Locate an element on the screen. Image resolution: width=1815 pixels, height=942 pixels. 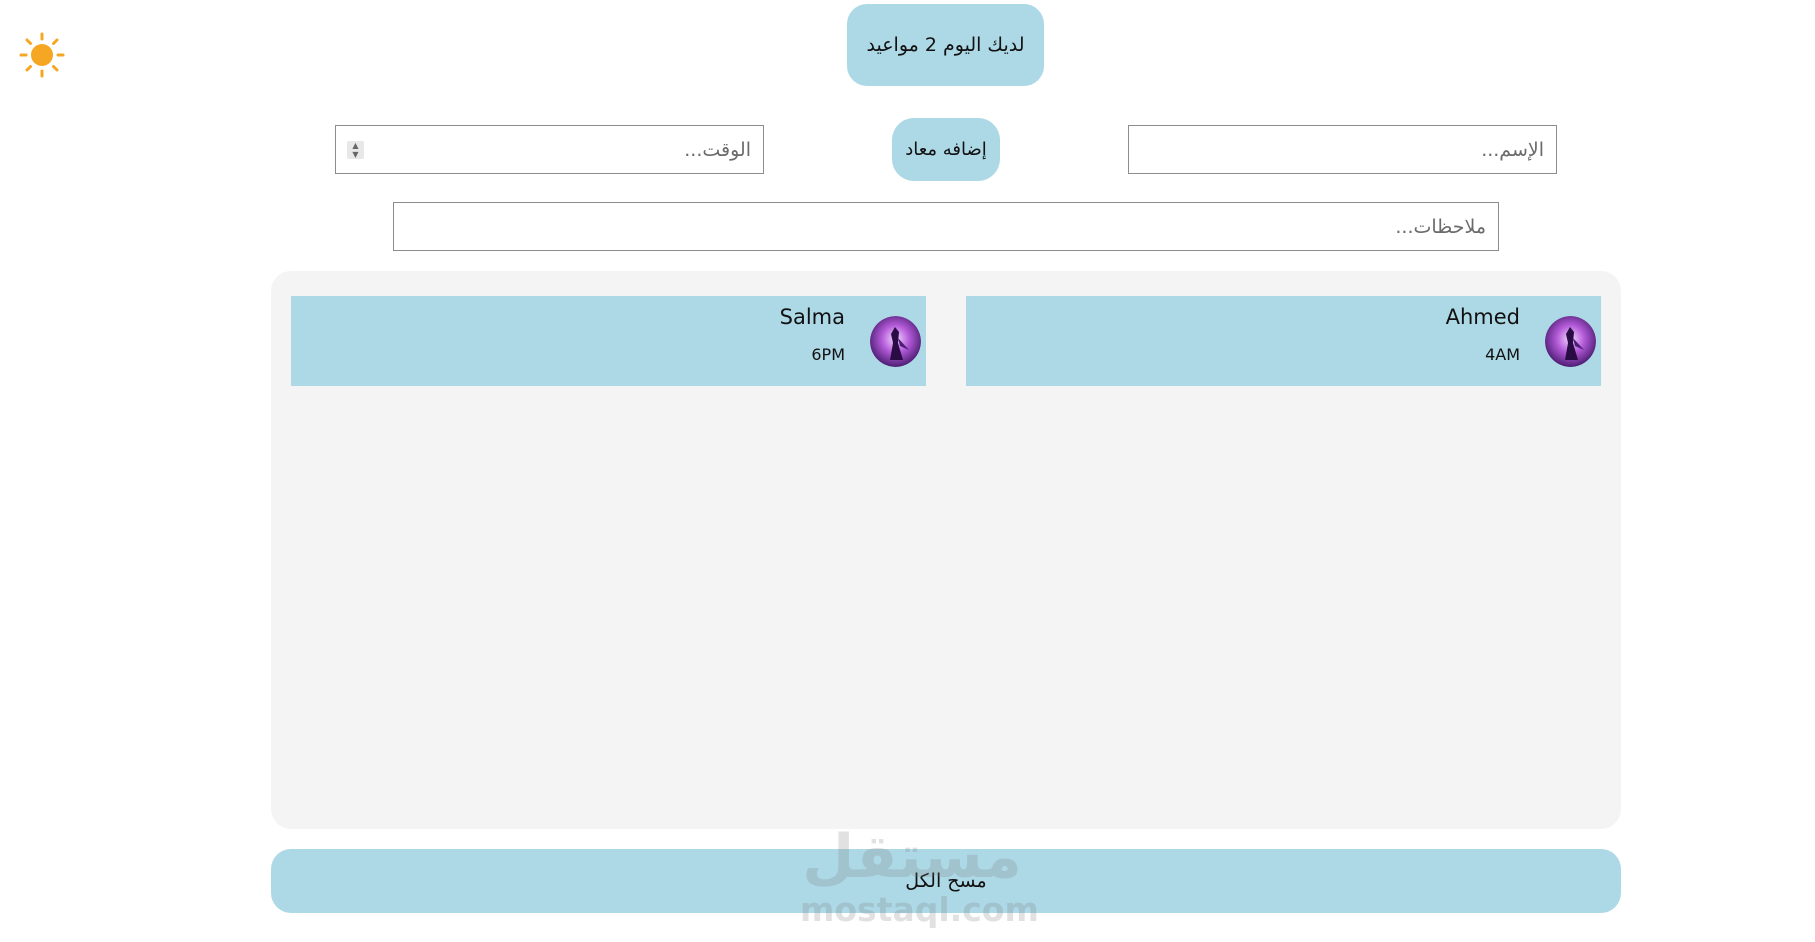
time-field: ▲▼ is located at coordinates (549, 149).